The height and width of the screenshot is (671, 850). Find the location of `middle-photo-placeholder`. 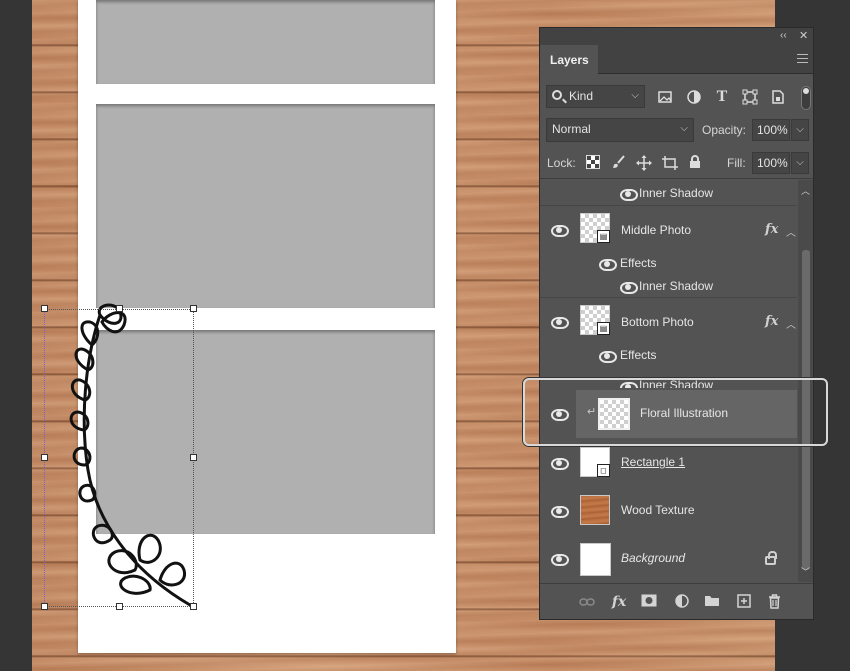

middle-photo-placeholder is located at coordinates (265, 206).